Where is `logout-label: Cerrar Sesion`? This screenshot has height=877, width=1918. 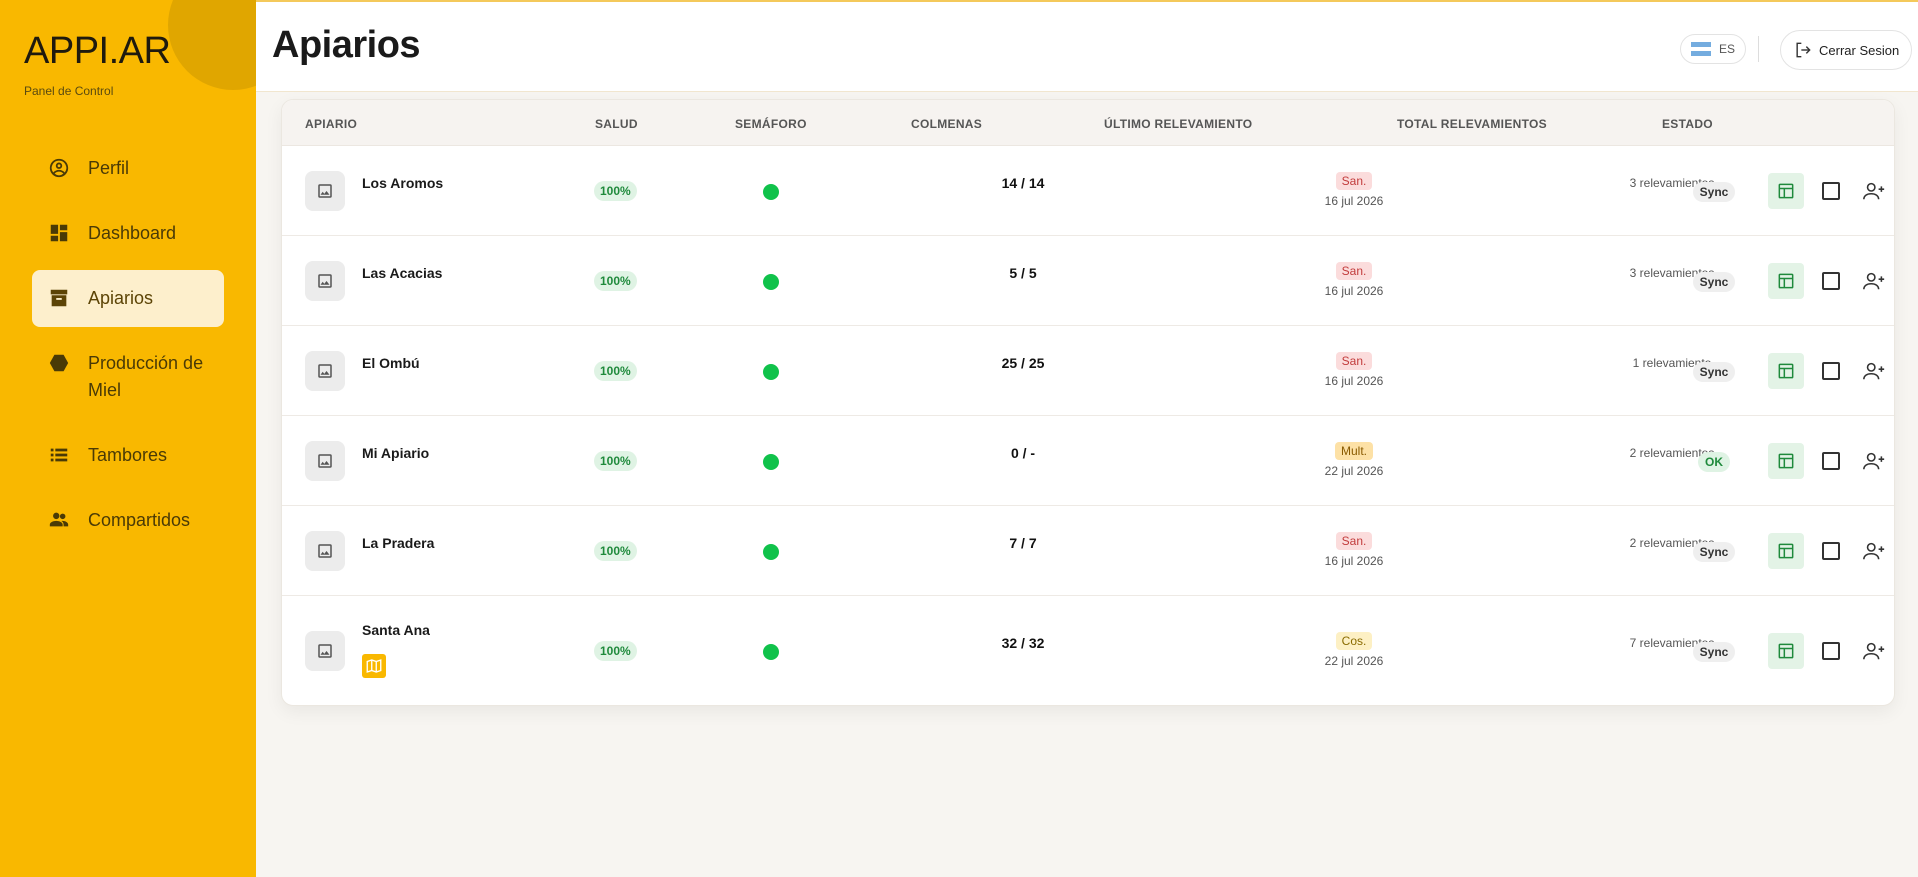
logout-label: Cerrar Sesion is located at coordinates (1859, 50).